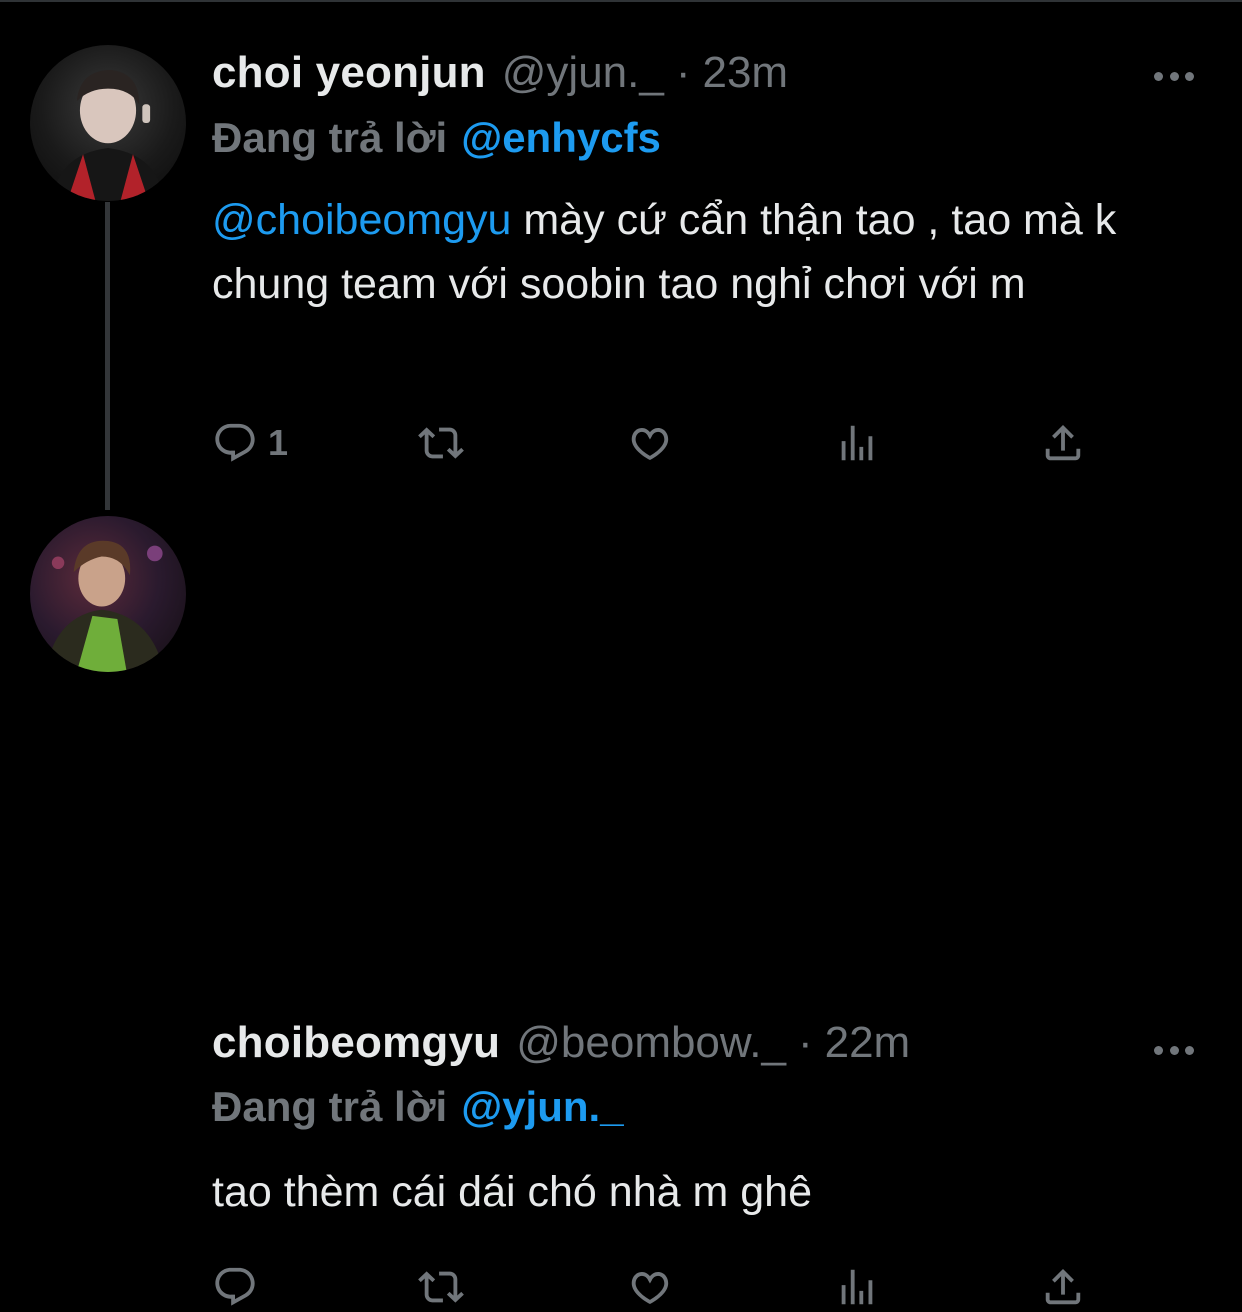 The image size is (1242, 1312). I want to click on tweet-actions: 1, so click(652, 443).